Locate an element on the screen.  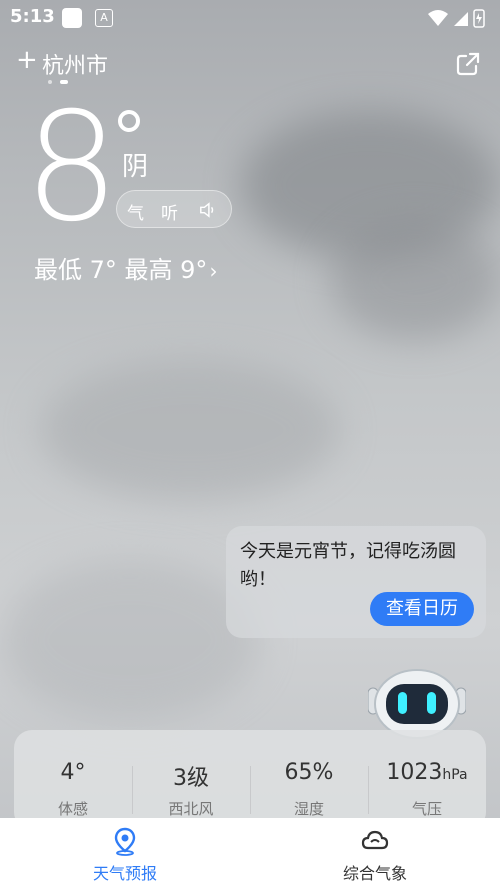
app-badge-icon: A is located at coordinates (104, 18).